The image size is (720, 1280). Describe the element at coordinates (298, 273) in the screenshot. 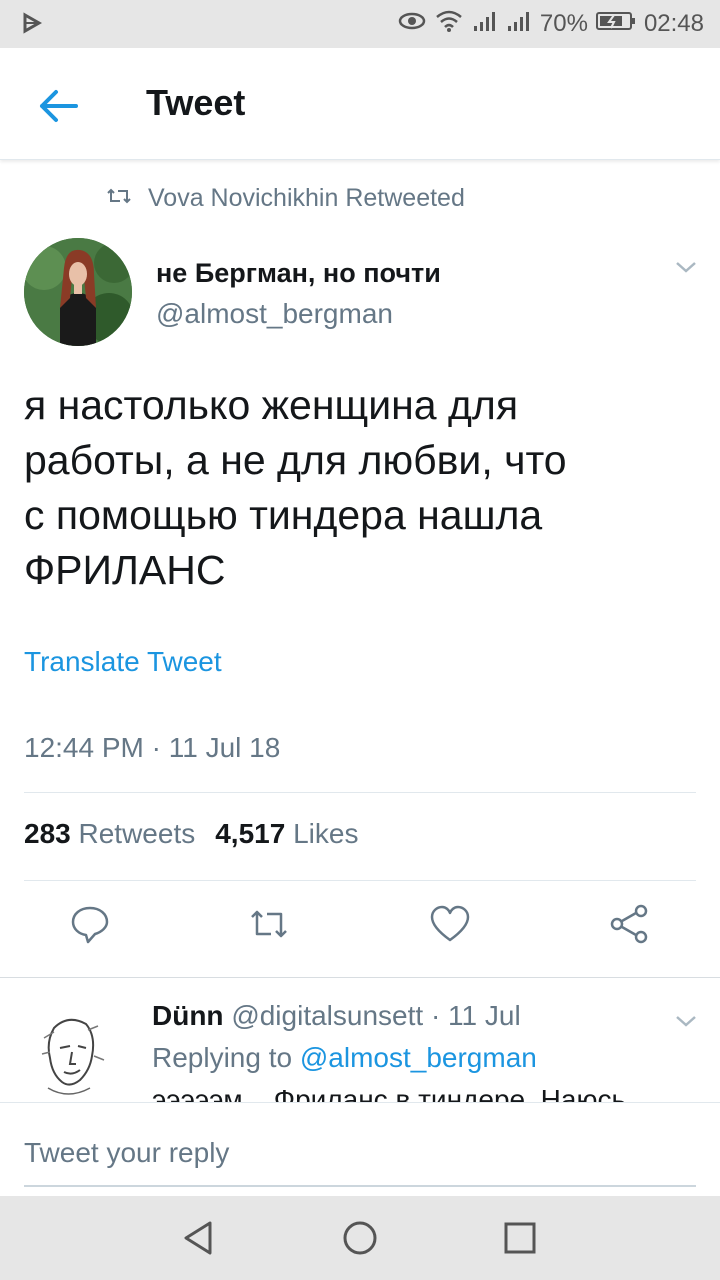

I see `author-name: не Бергман, но почти` at that location.